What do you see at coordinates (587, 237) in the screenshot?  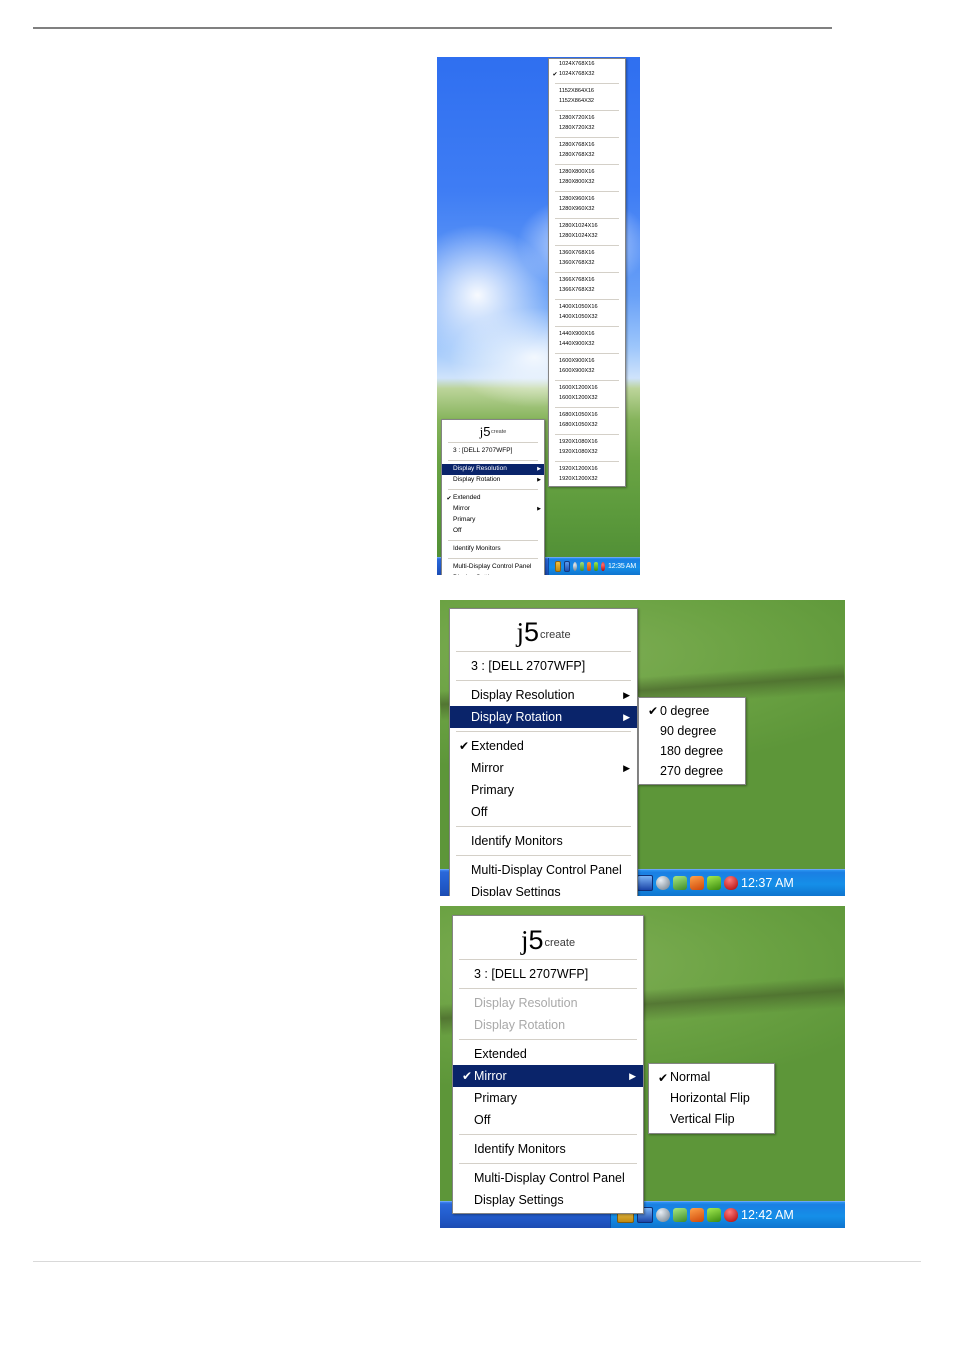 I see `menu-item-resolution: 1280X1024X32` at bounding box center [587, 237].